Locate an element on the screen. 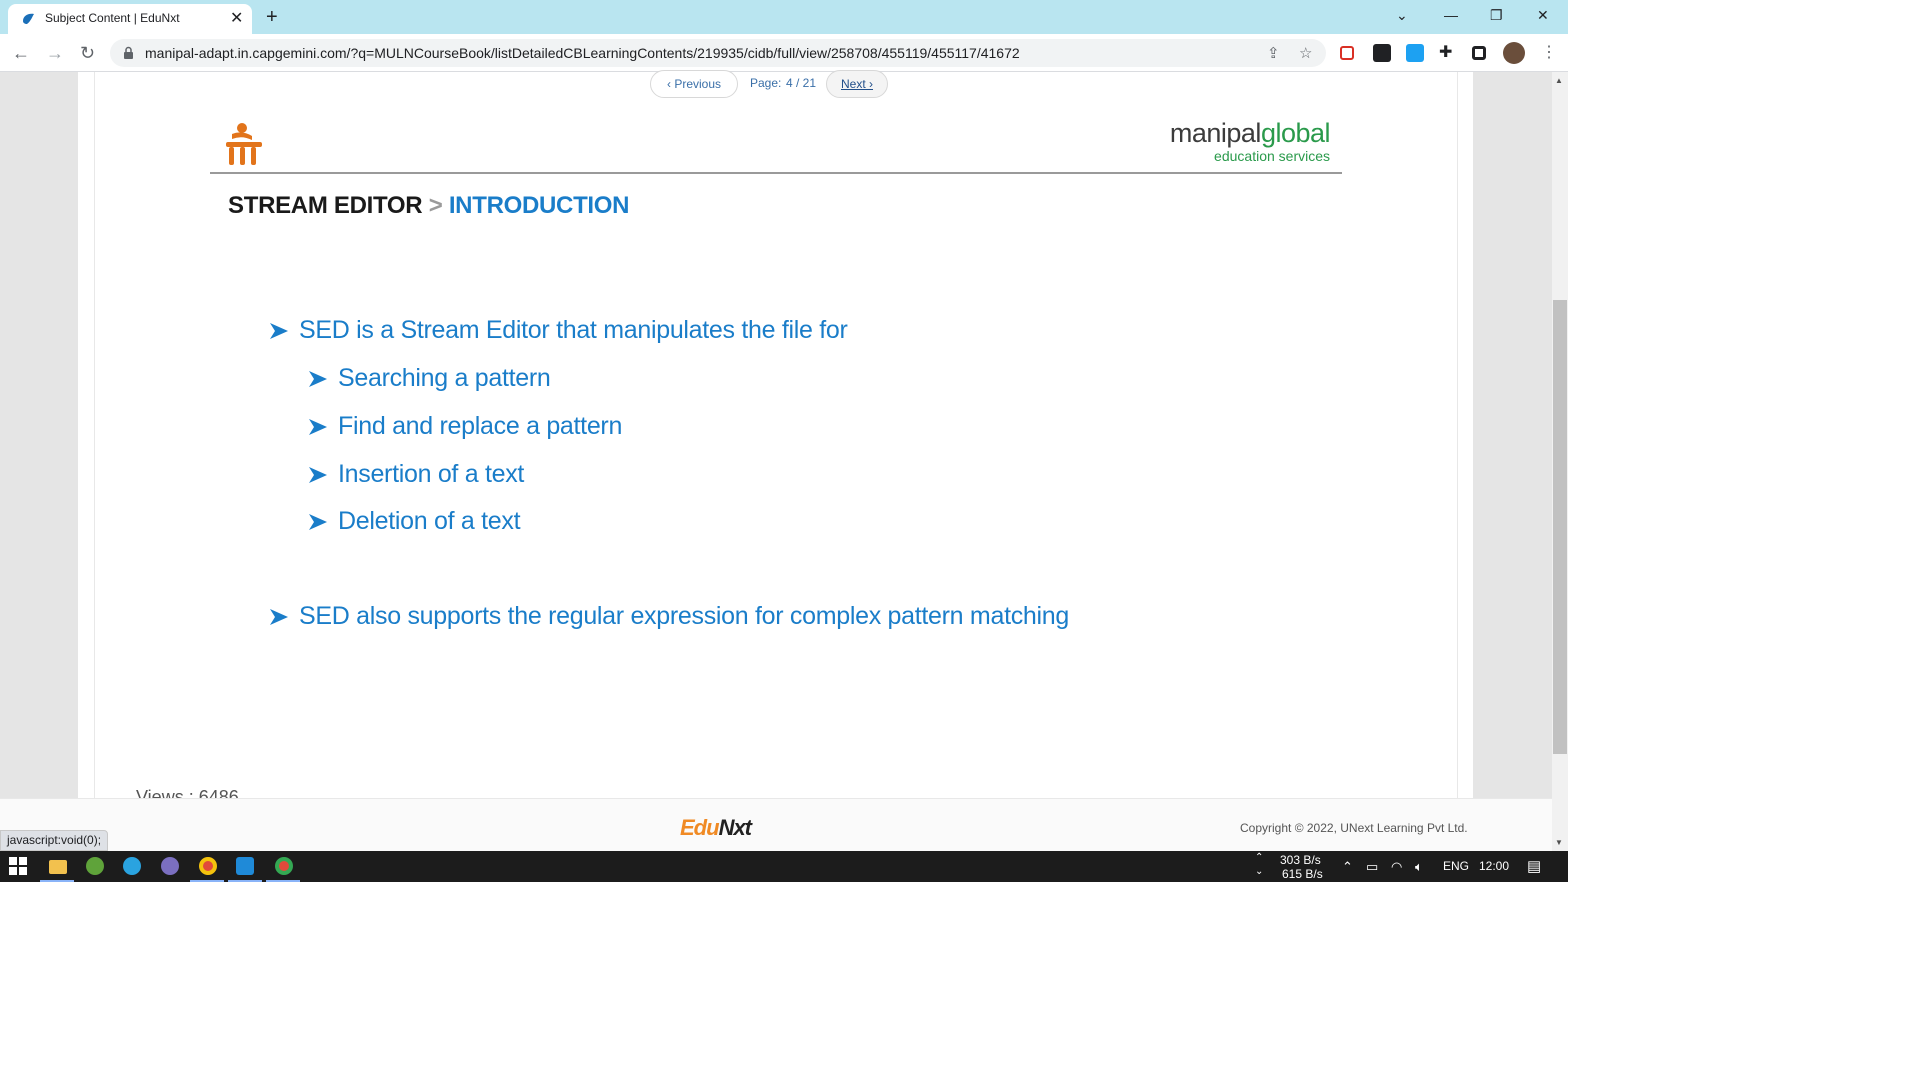 This screenshot has height=1080, width=1920. taskbar: ⌃ ⌄ 303 B/s 615 B/s ⌃ ▭ ◠ 🔈︎ ENG 12:00 ▤ is located at coordinates (784, 866).